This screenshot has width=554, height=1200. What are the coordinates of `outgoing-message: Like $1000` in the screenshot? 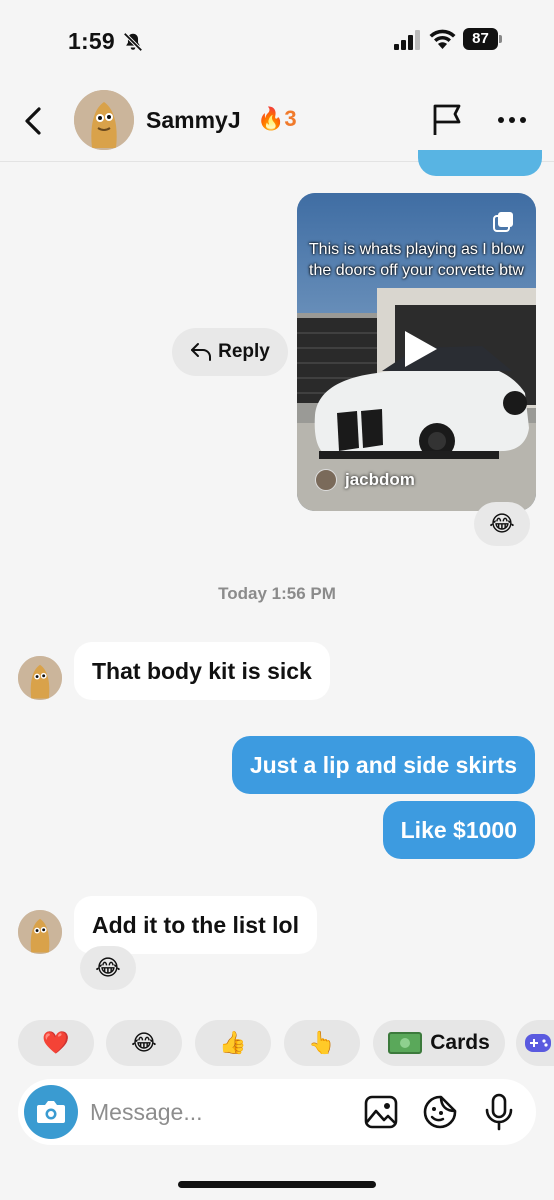 It's located at (458, 830).